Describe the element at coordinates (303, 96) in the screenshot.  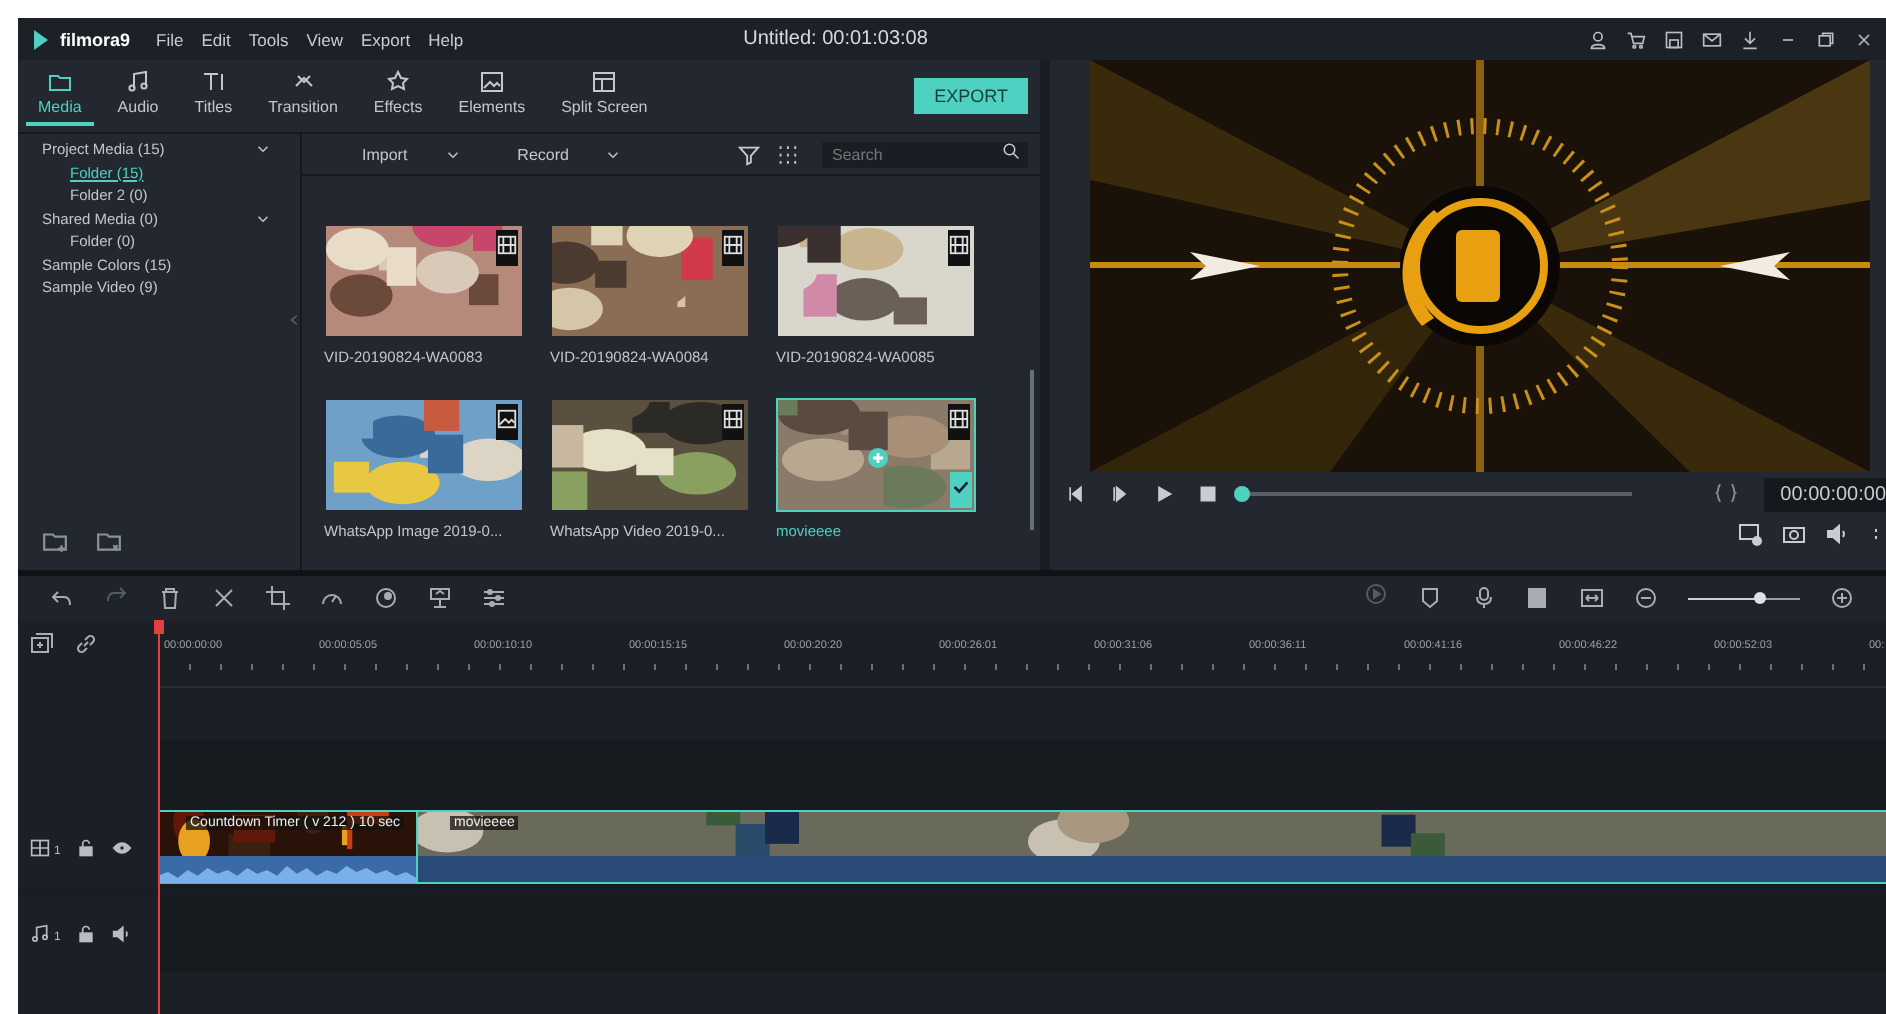
I see `tab: Transition` at that location.